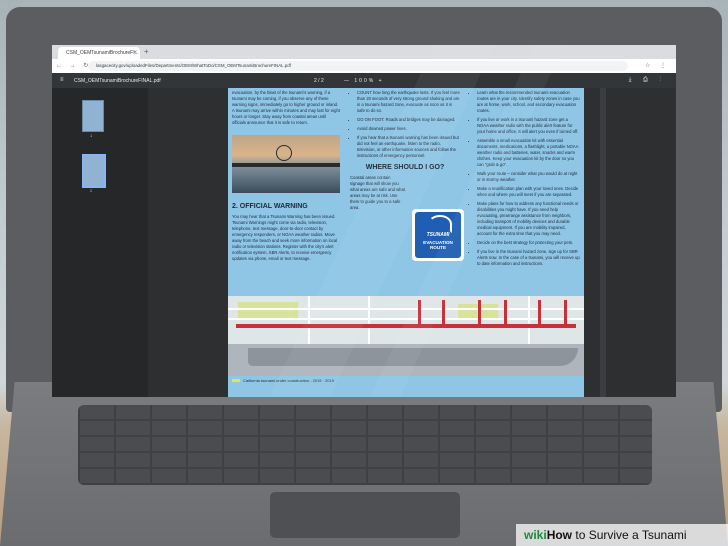  I want to click on thumb-page-number: 2, so click(91, 190).